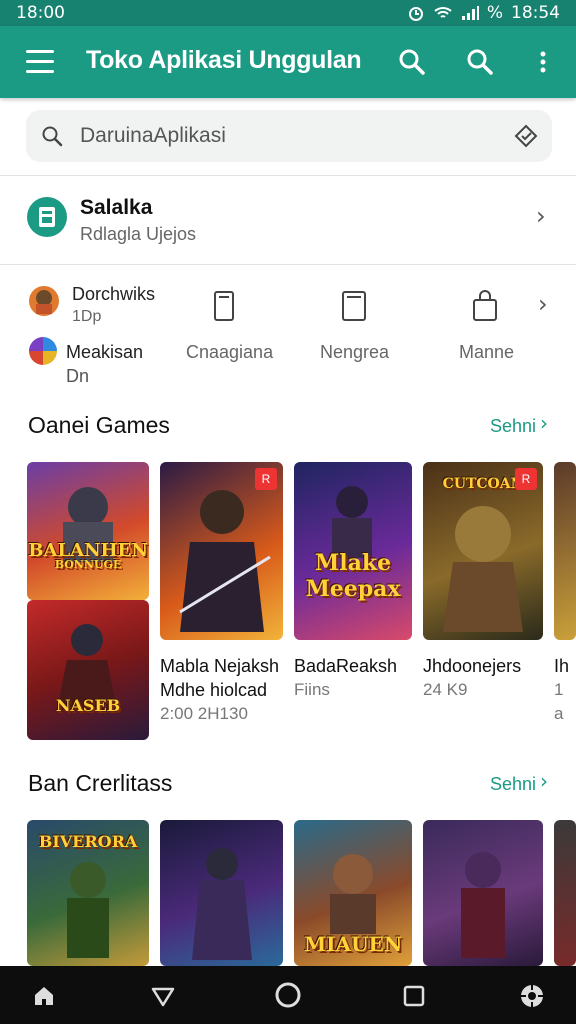  I want to click on game-card: NASEB, so click(88, 670).